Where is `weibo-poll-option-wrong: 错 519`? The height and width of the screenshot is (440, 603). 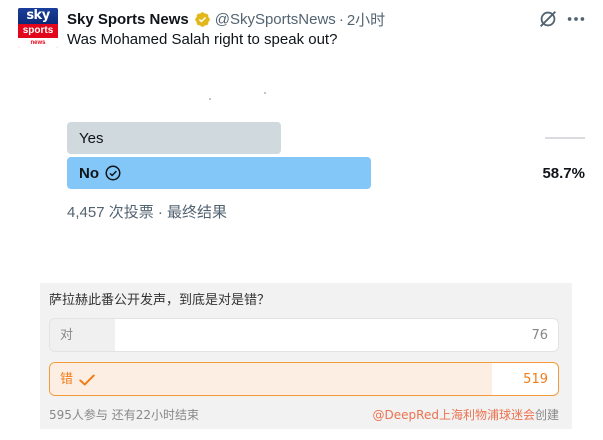
weibo-poll-option-wrong: 错 519 is located at coordinates (304, 379).